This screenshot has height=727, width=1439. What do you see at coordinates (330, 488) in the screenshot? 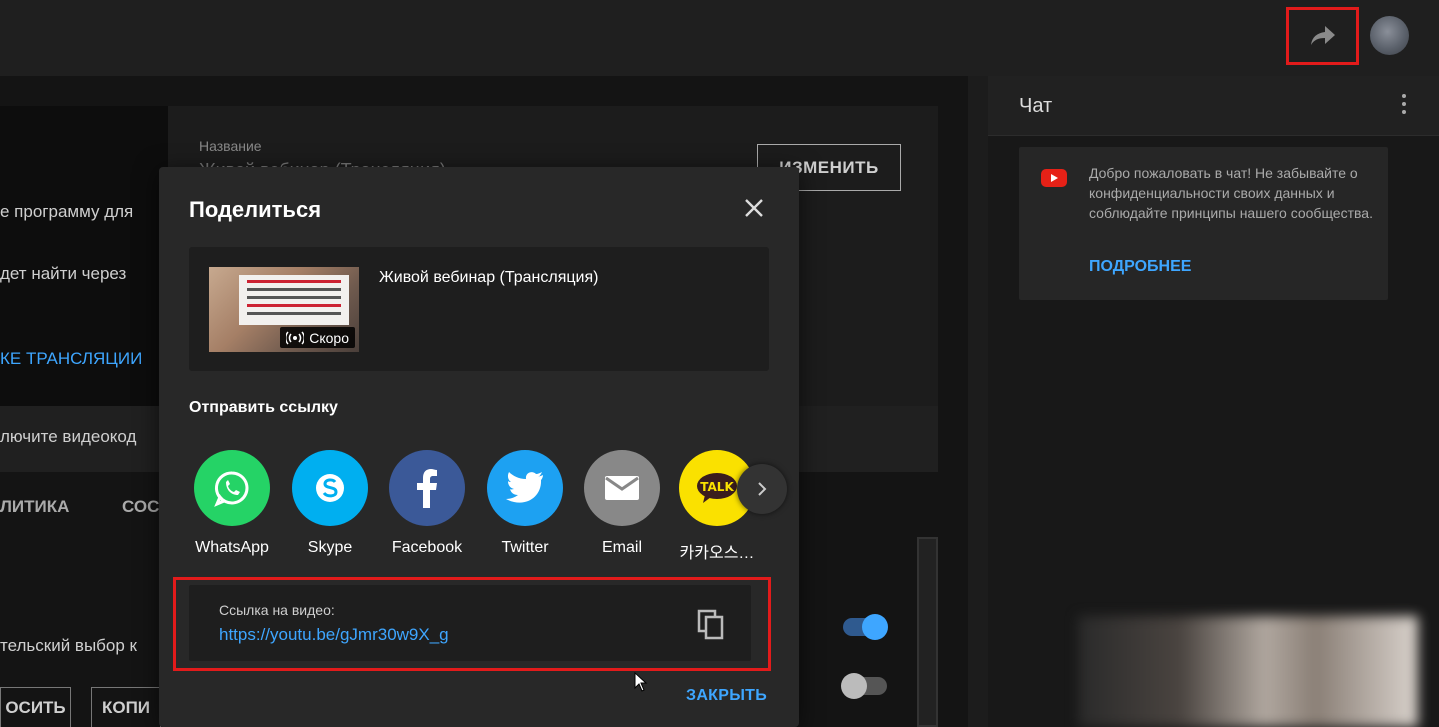
I see `skype-icon` at bounding box center [330, 488].